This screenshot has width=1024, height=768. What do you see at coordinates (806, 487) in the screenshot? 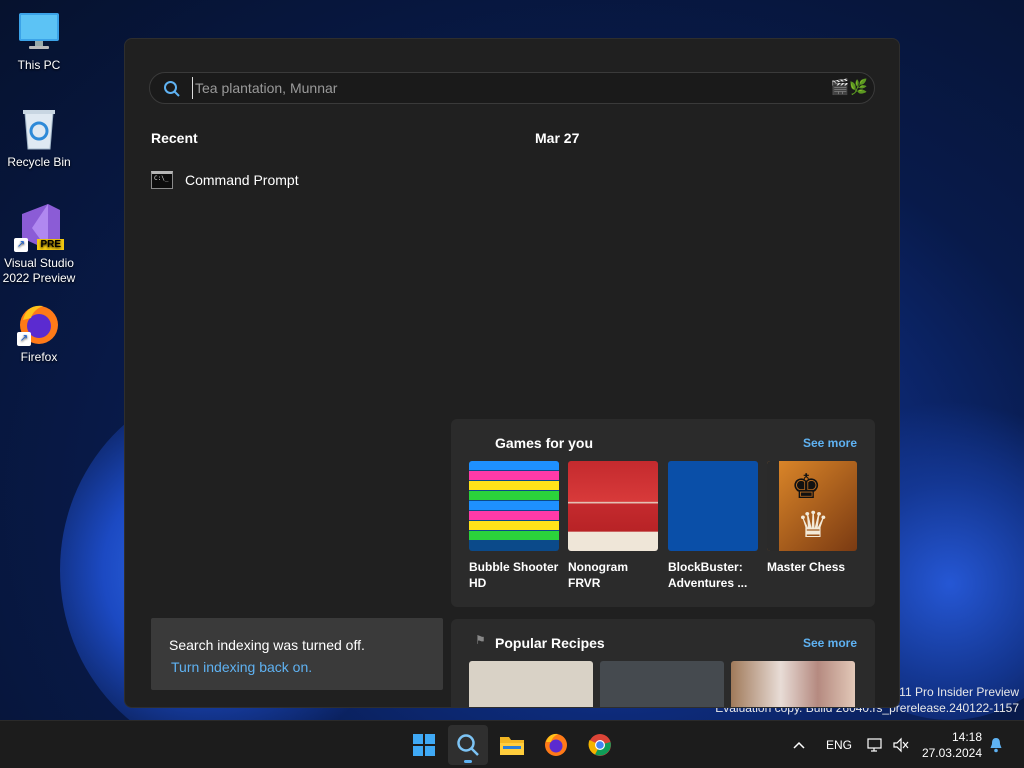
I see `chess-king-icon: ♚` at bounding box center [806, 487].